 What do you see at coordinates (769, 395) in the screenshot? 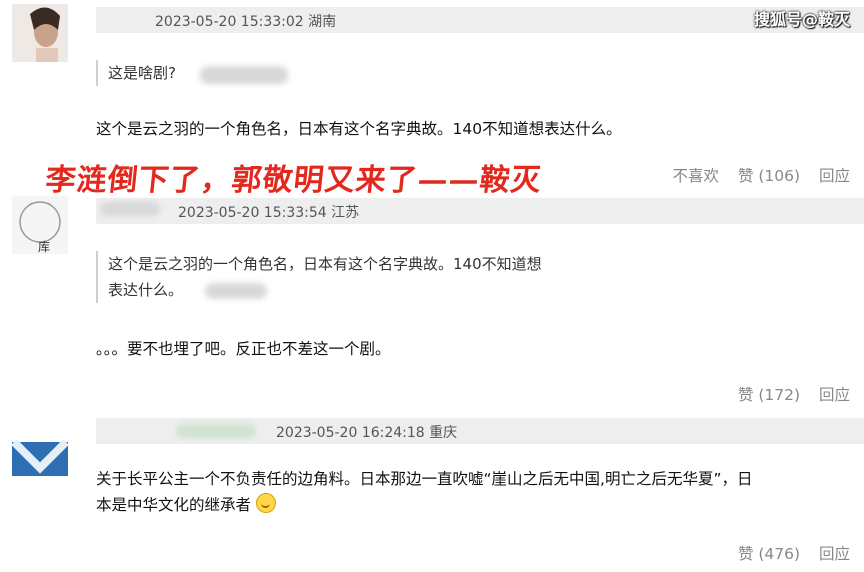
I see `like-button: 赞 (172)` at bounding box center [769, 395].